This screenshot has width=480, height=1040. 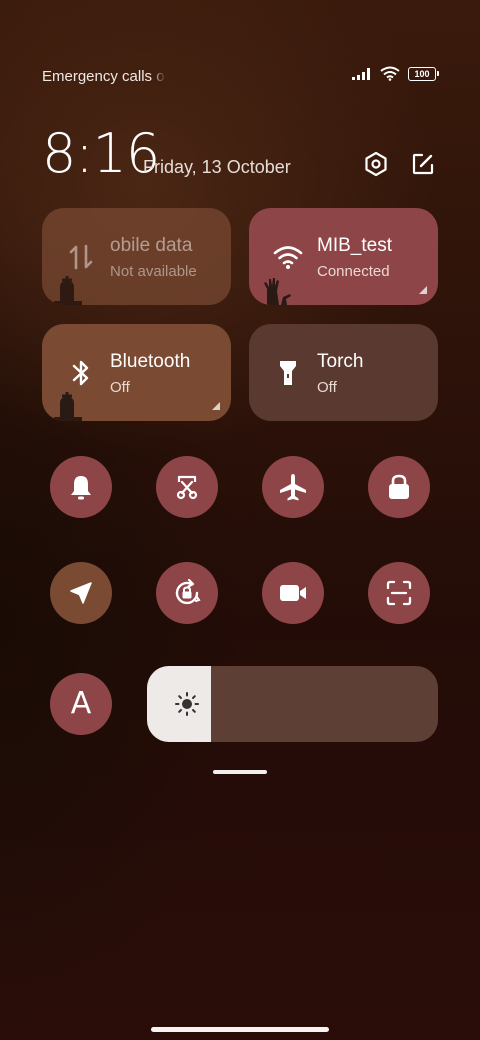 What do you see at coordinates (216, 406) in the screenshot?
I see `bluetooth-expand-indicator` at bounding box center [216, 406].